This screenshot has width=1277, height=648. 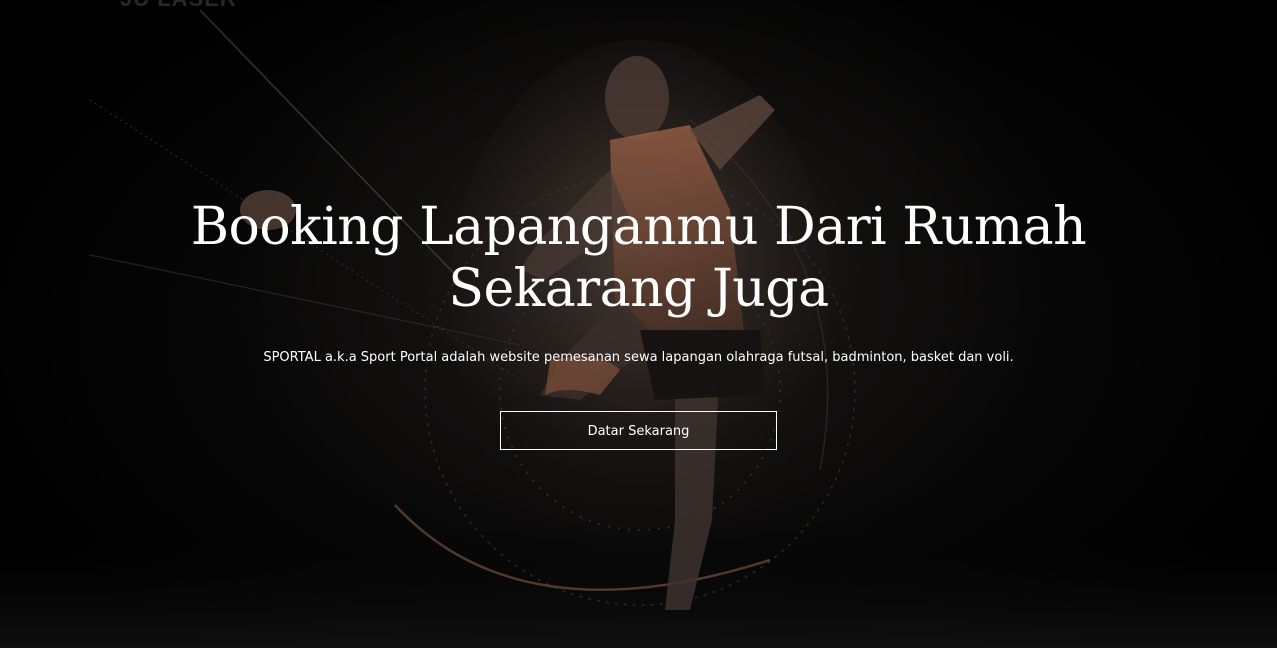 I want to click on headline-line-1: Booking Lapanganmu Dari Rumah, so click(x=638, y=227).